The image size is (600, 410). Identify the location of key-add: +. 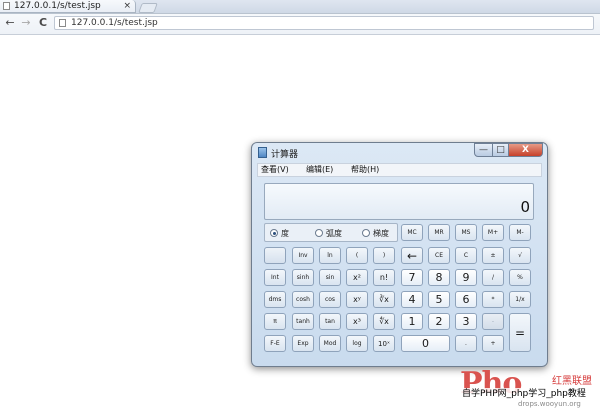
(493, 343).